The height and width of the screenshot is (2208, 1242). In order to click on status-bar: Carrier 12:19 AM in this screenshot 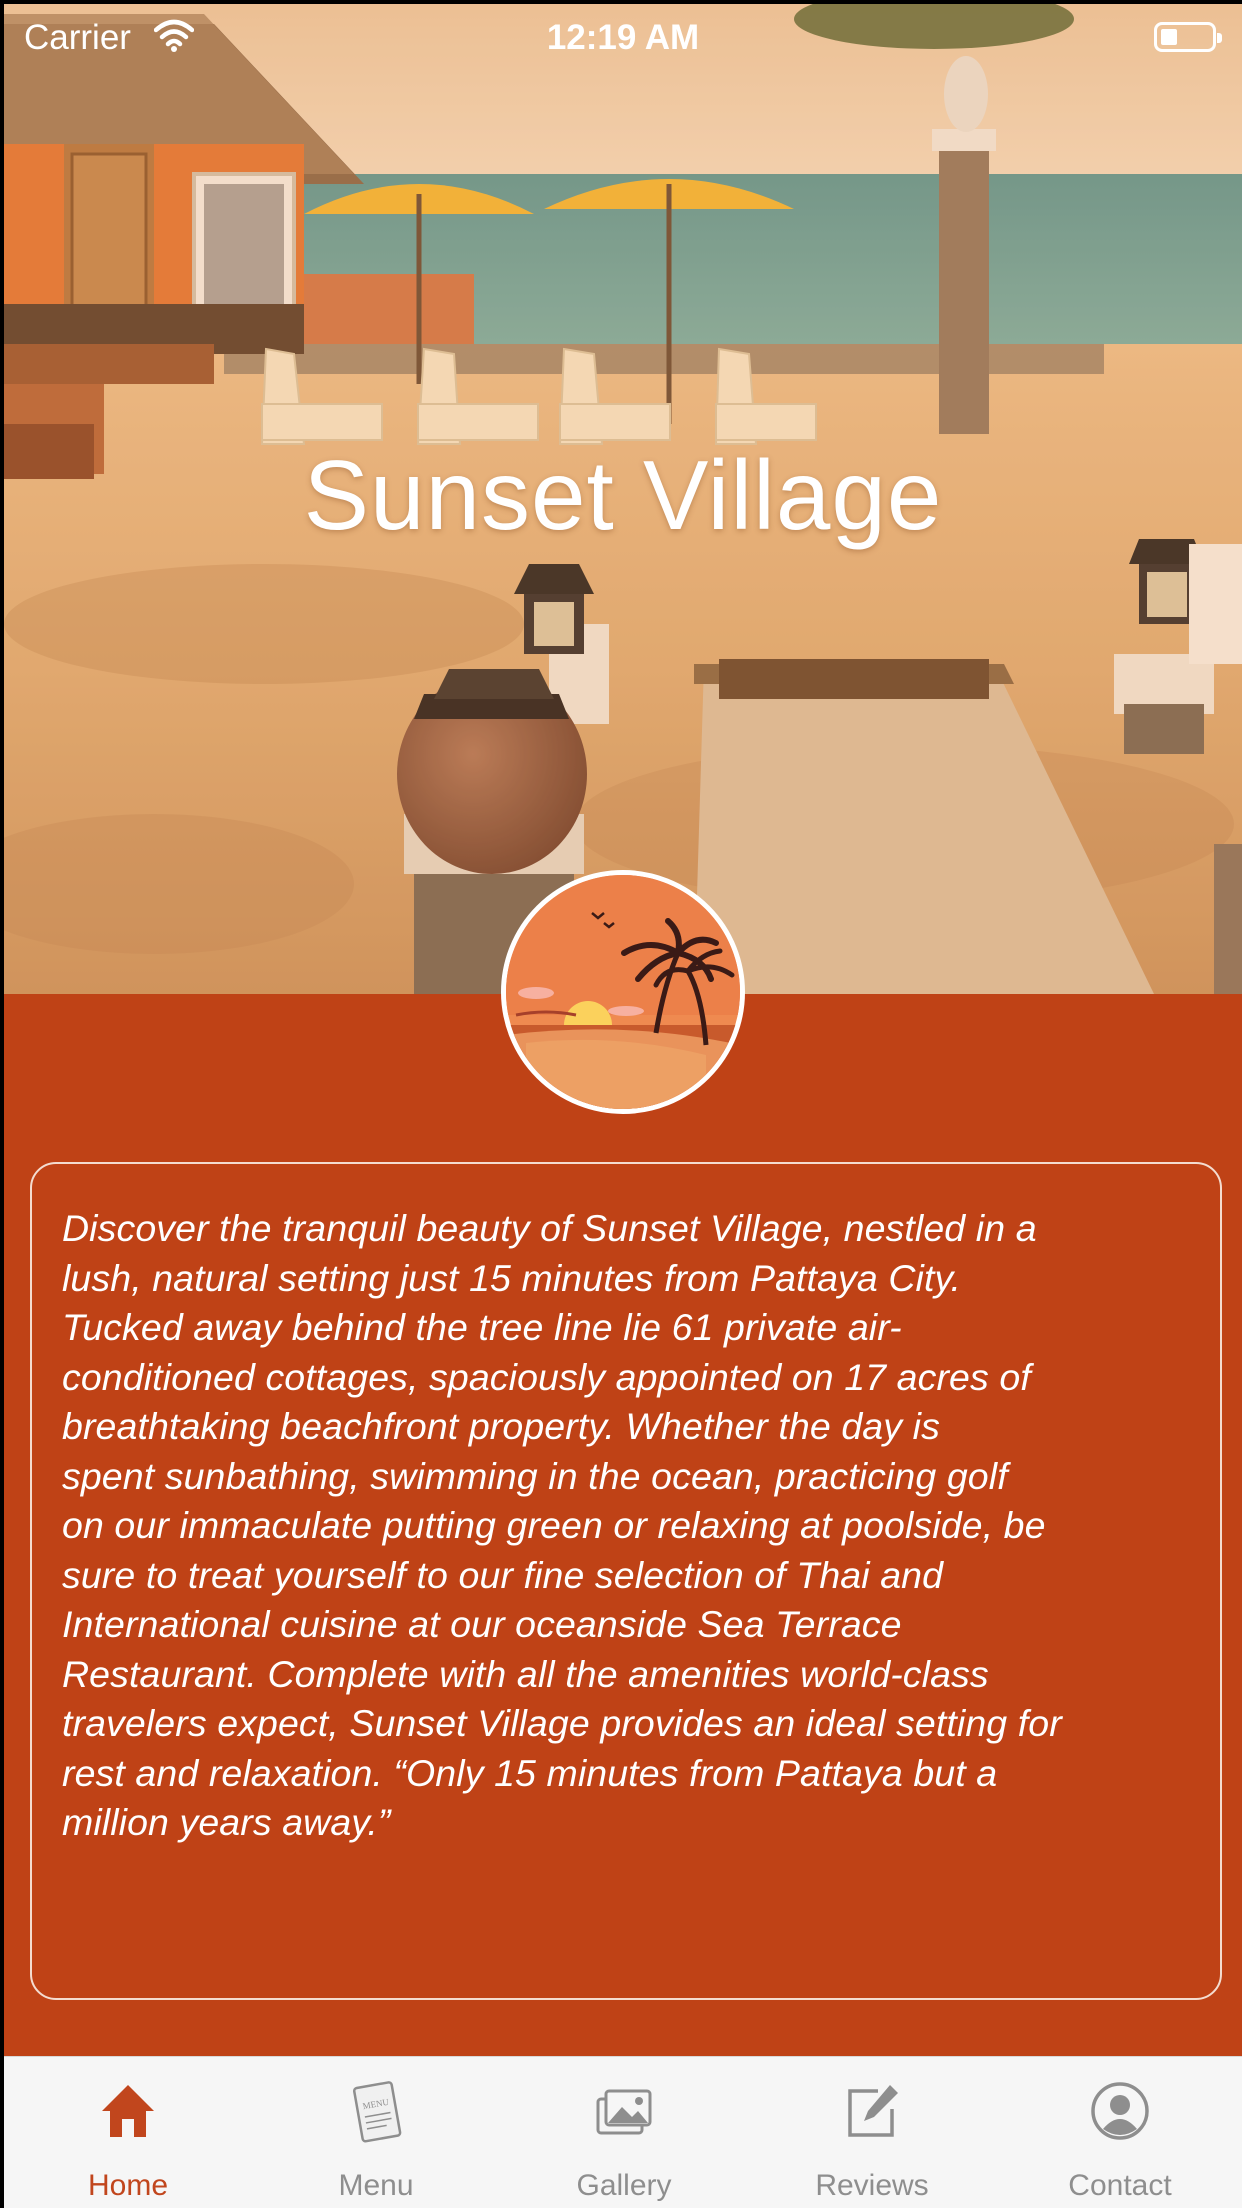, I will do `click(623, 38)`.